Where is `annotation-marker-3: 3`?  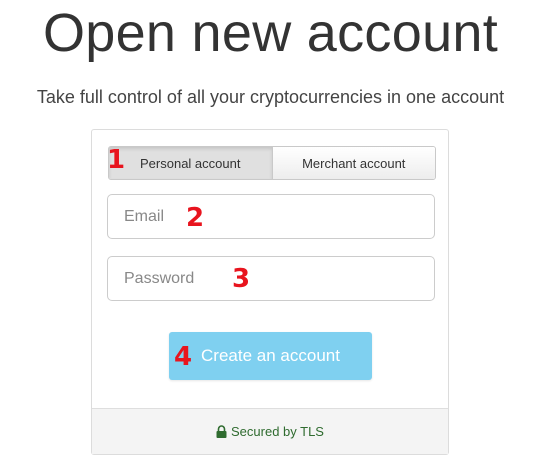 annotation-marker-3: 3 is located at coordinates (241, 279).